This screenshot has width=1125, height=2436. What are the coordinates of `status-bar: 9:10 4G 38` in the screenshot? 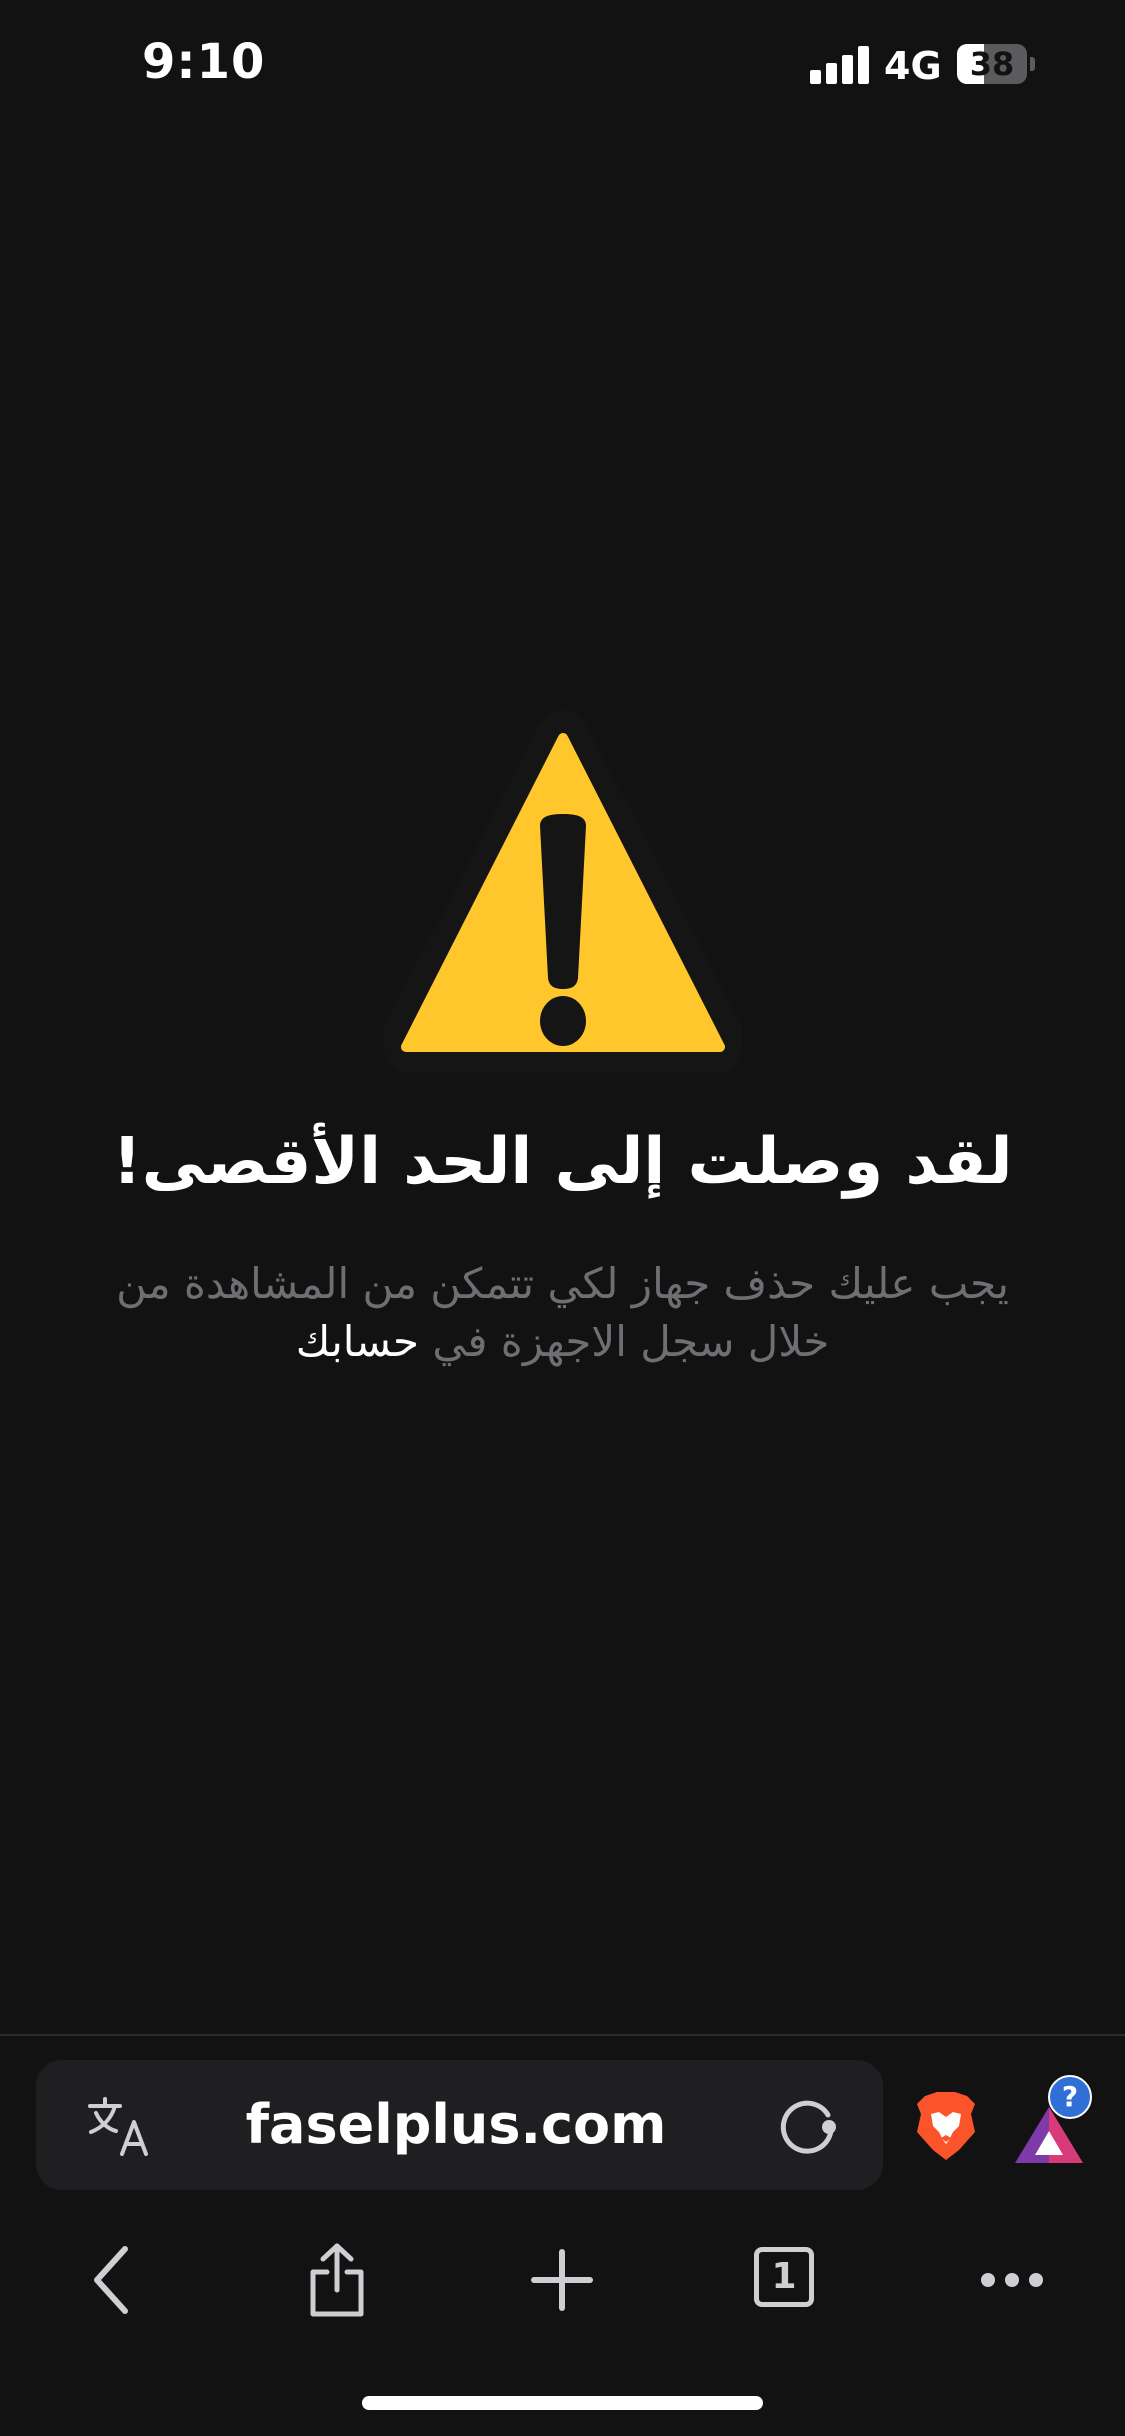 It's located at (562, 66).